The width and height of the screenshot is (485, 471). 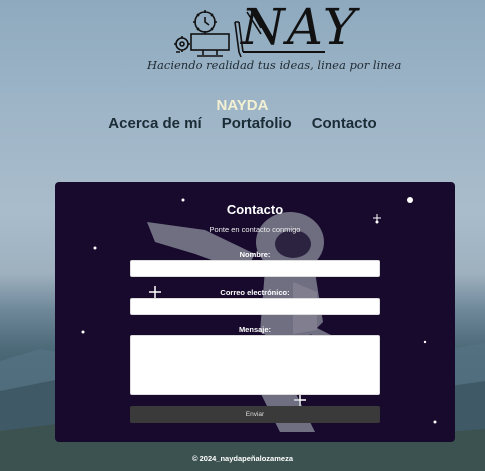 What do you see at coordinates (255, 254) in the screenshot?
I see `name-label: Nombre:` at bounding box center [255, 254].